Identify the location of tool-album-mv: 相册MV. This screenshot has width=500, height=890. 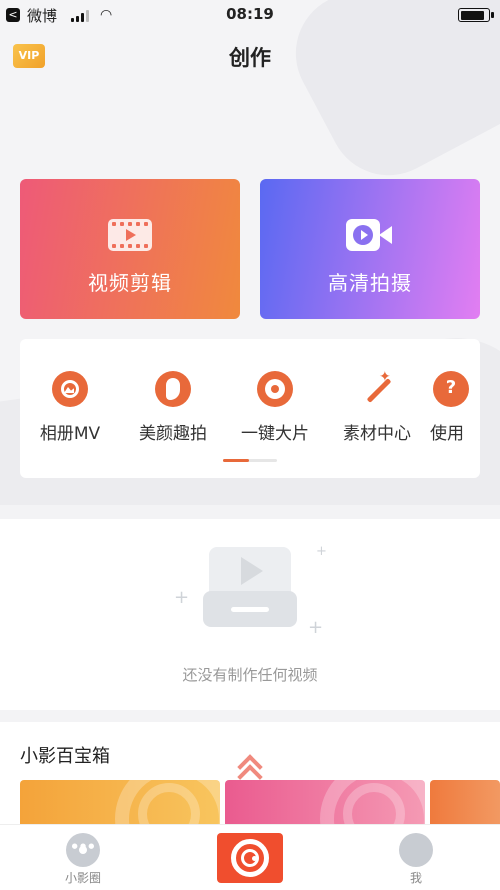
(70, 407).